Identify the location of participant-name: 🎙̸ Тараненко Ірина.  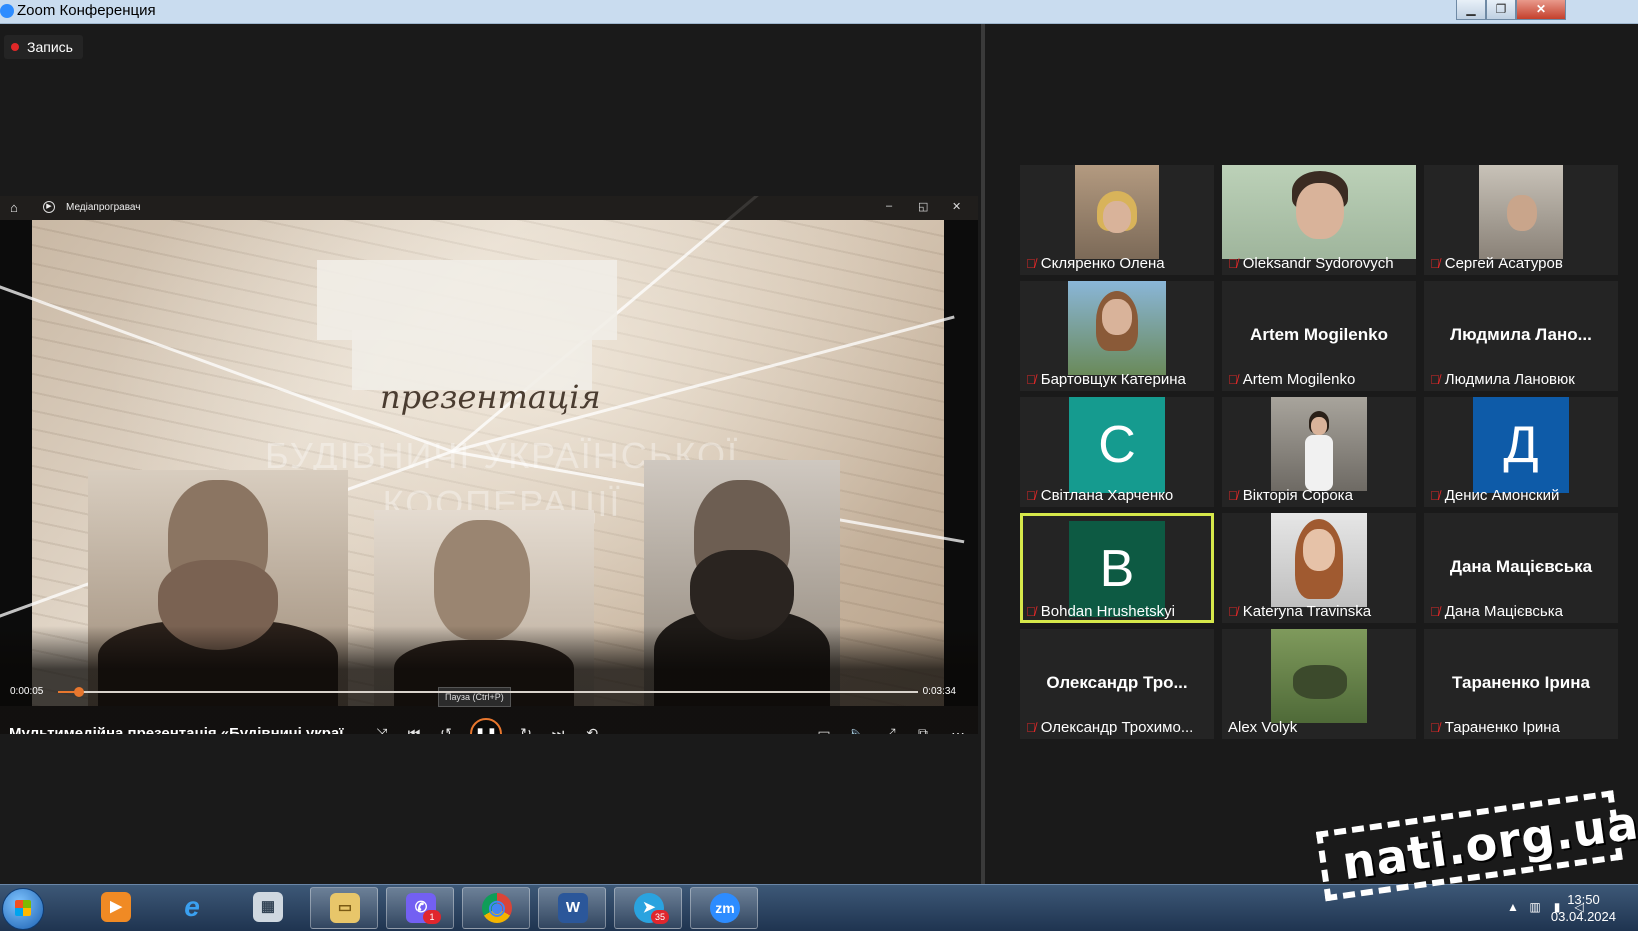
(1495, 727).